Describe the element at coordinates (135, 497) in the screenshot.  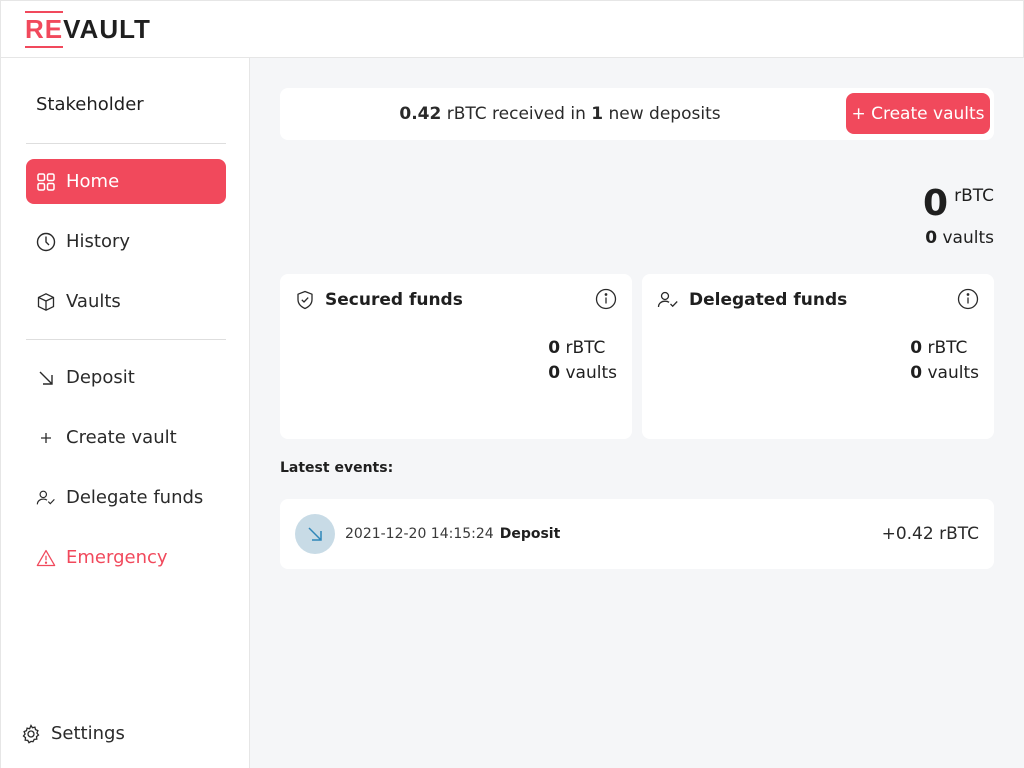
I see `sidebar-item-label: Delegate funds` at that location.